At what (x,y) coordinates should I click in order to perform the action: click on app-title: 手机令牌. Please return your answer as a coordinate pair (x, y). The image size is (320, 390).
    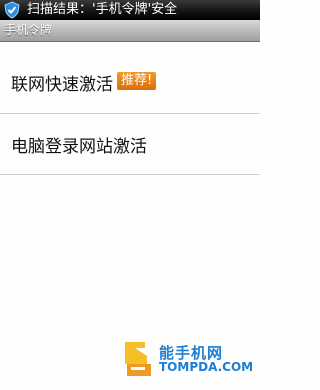
    Looking at the image, I should click on (28, 30).